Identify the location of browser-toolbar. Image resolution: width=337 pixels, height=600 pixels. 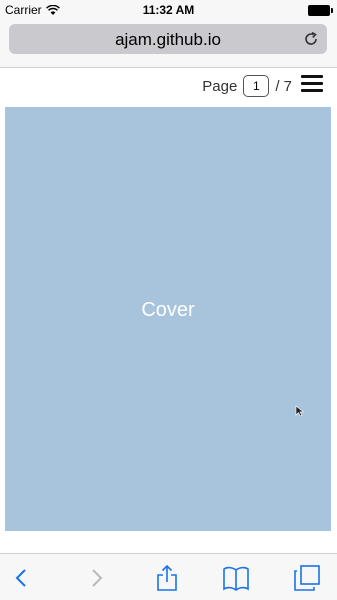
(168, 576).